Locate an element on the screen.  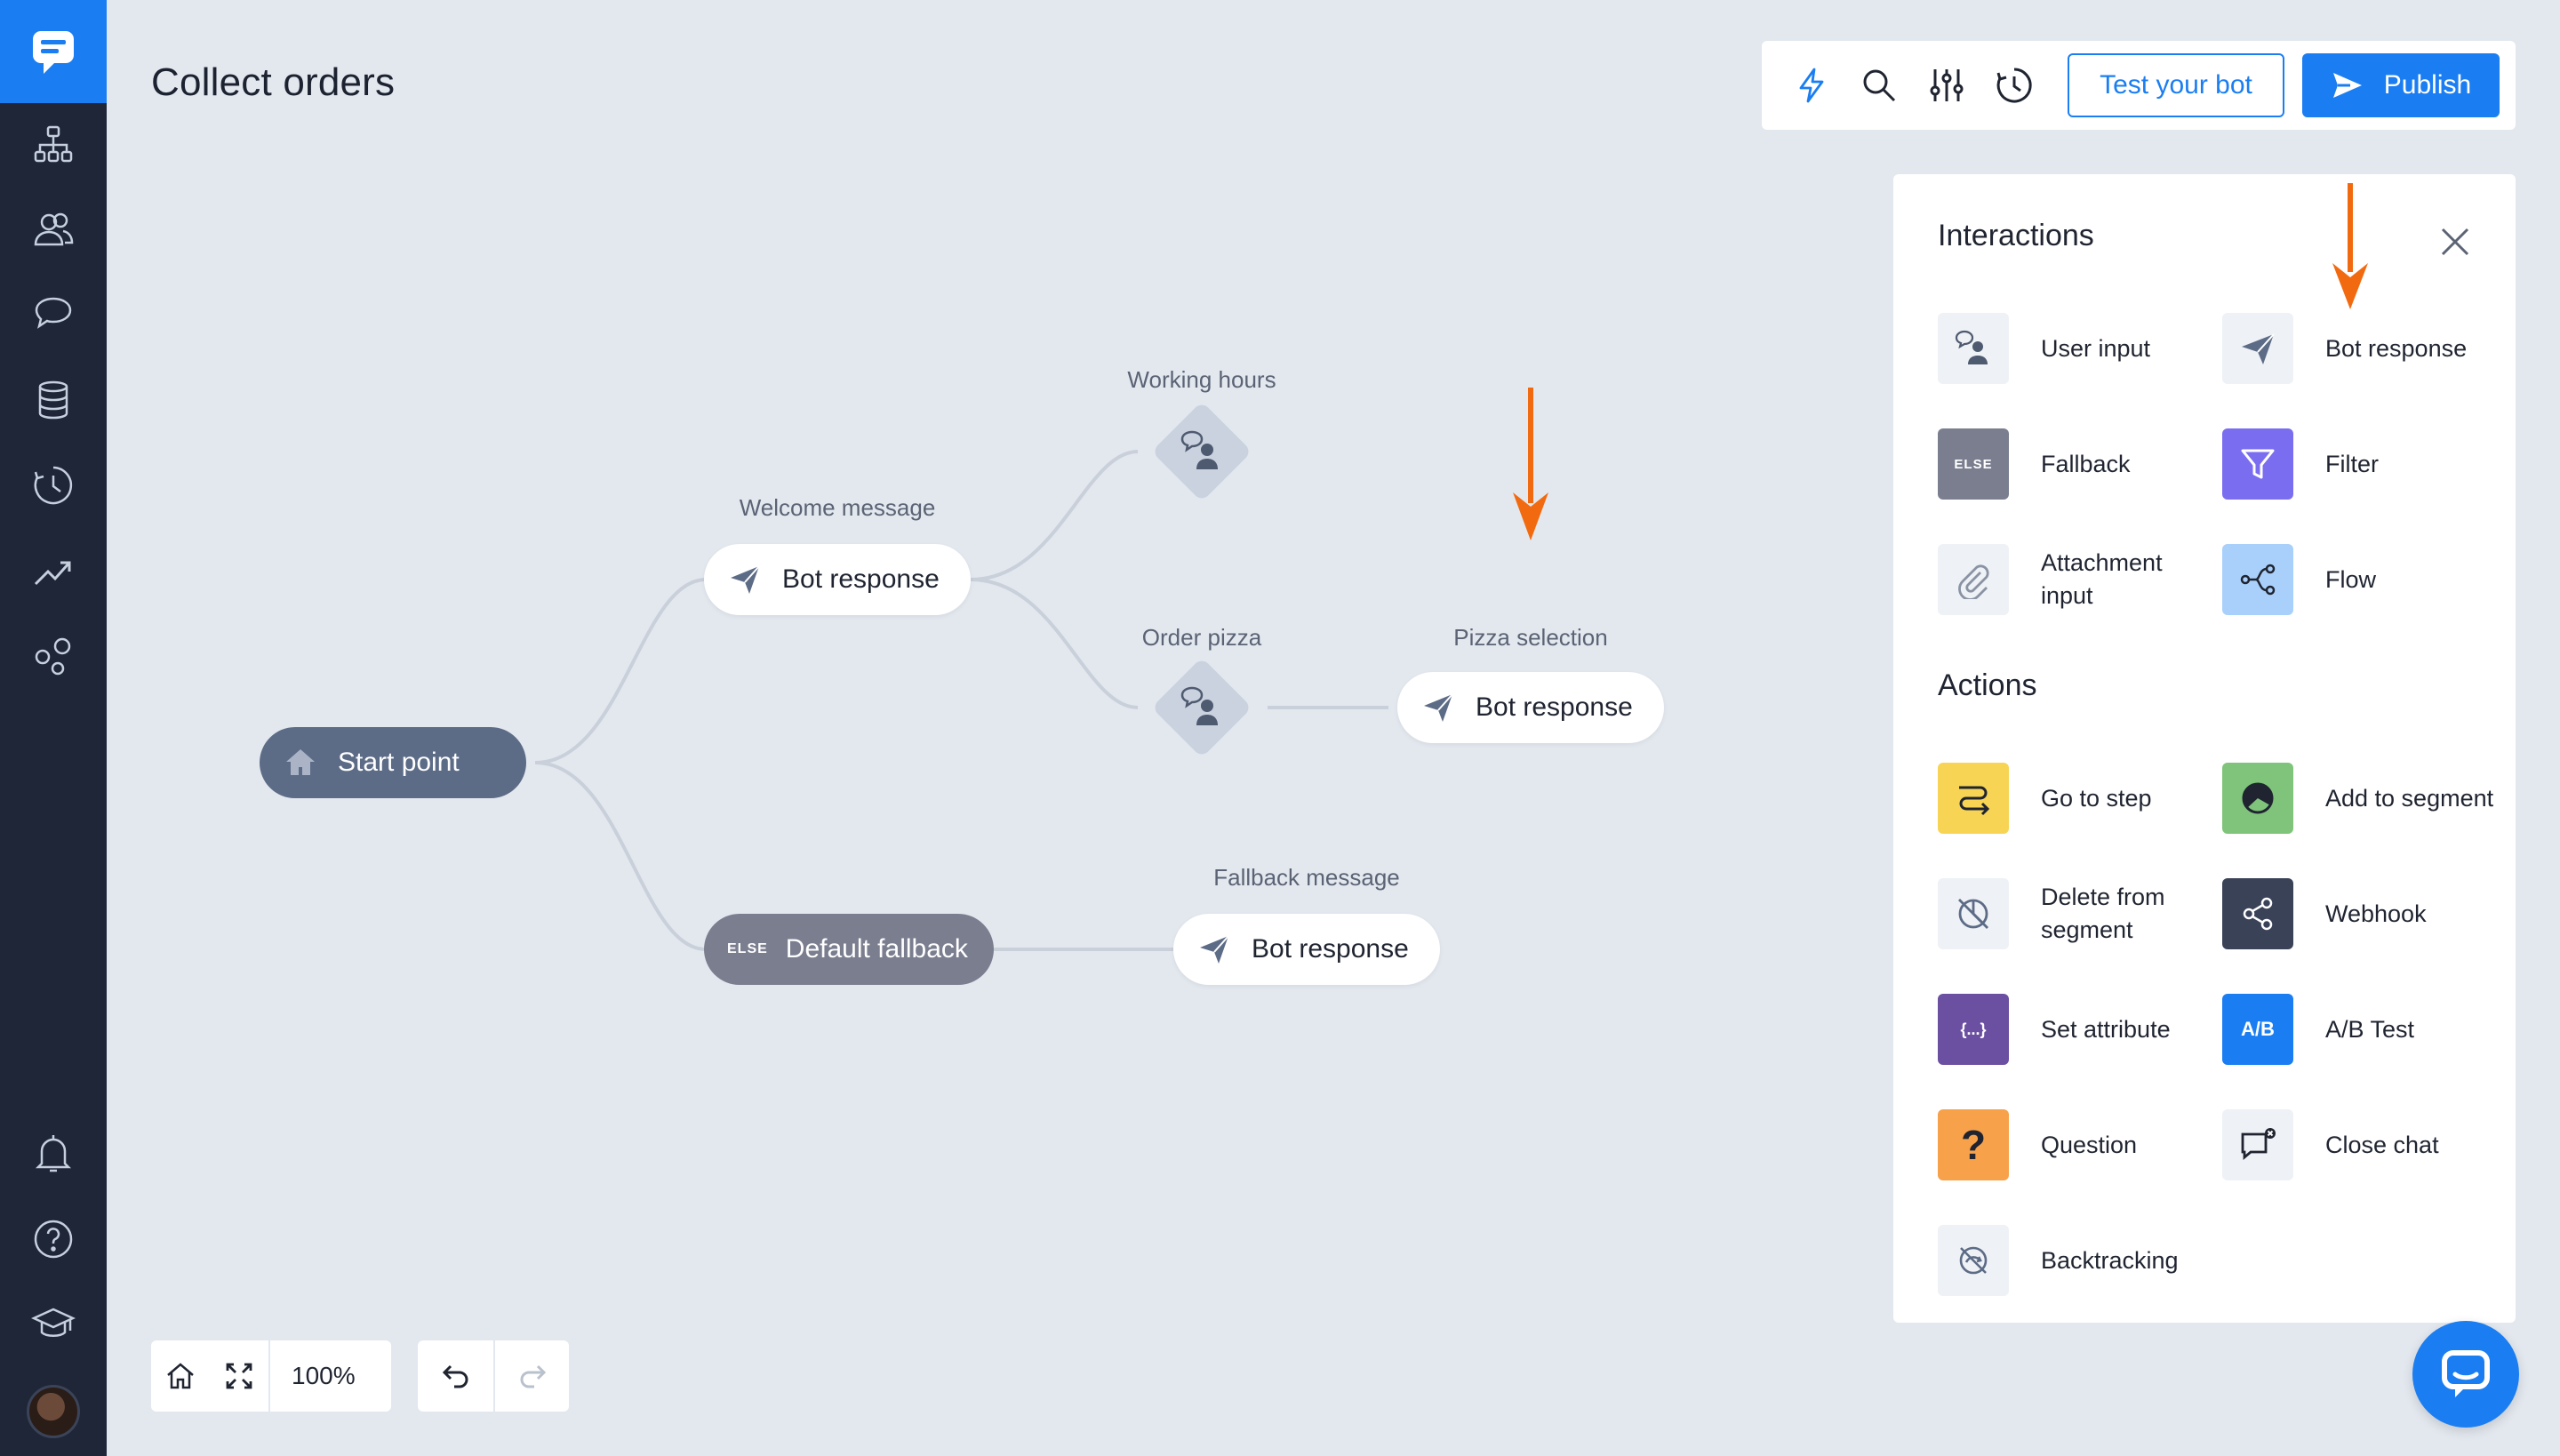
canvas-view-controls: 100% is located at coordinates (271, 1376).